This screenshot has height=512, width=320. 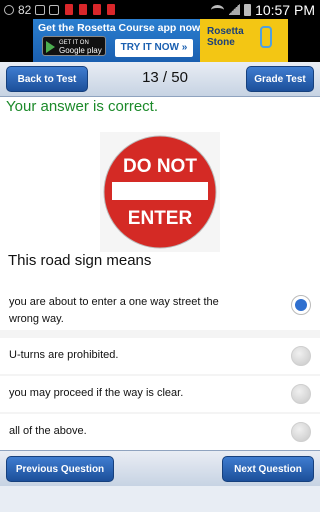 I want to click on answer-result: Your answer is correct., so click(x=82, y=106).